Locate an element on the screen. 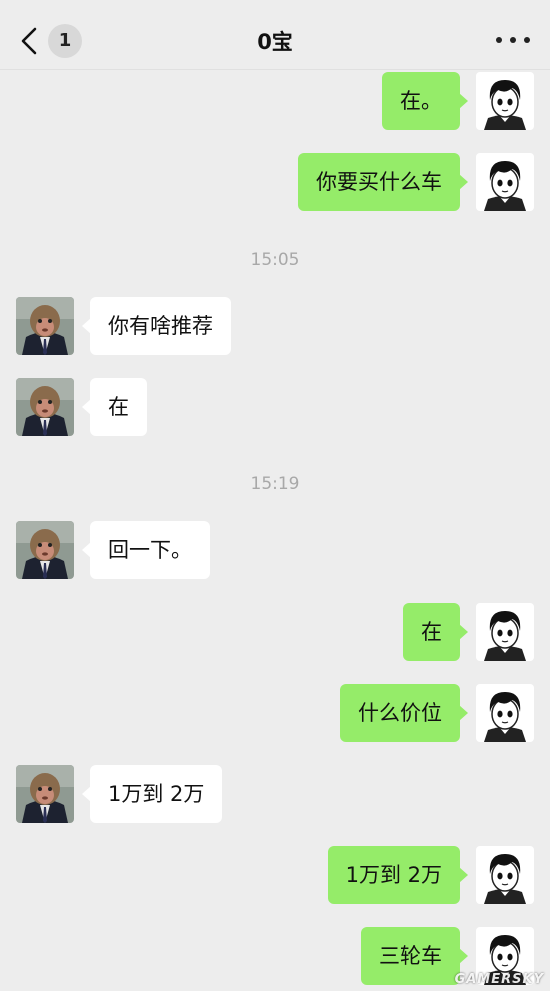  message-row-outgoing: 你要买什么车 is located at coordinates (275, 182).